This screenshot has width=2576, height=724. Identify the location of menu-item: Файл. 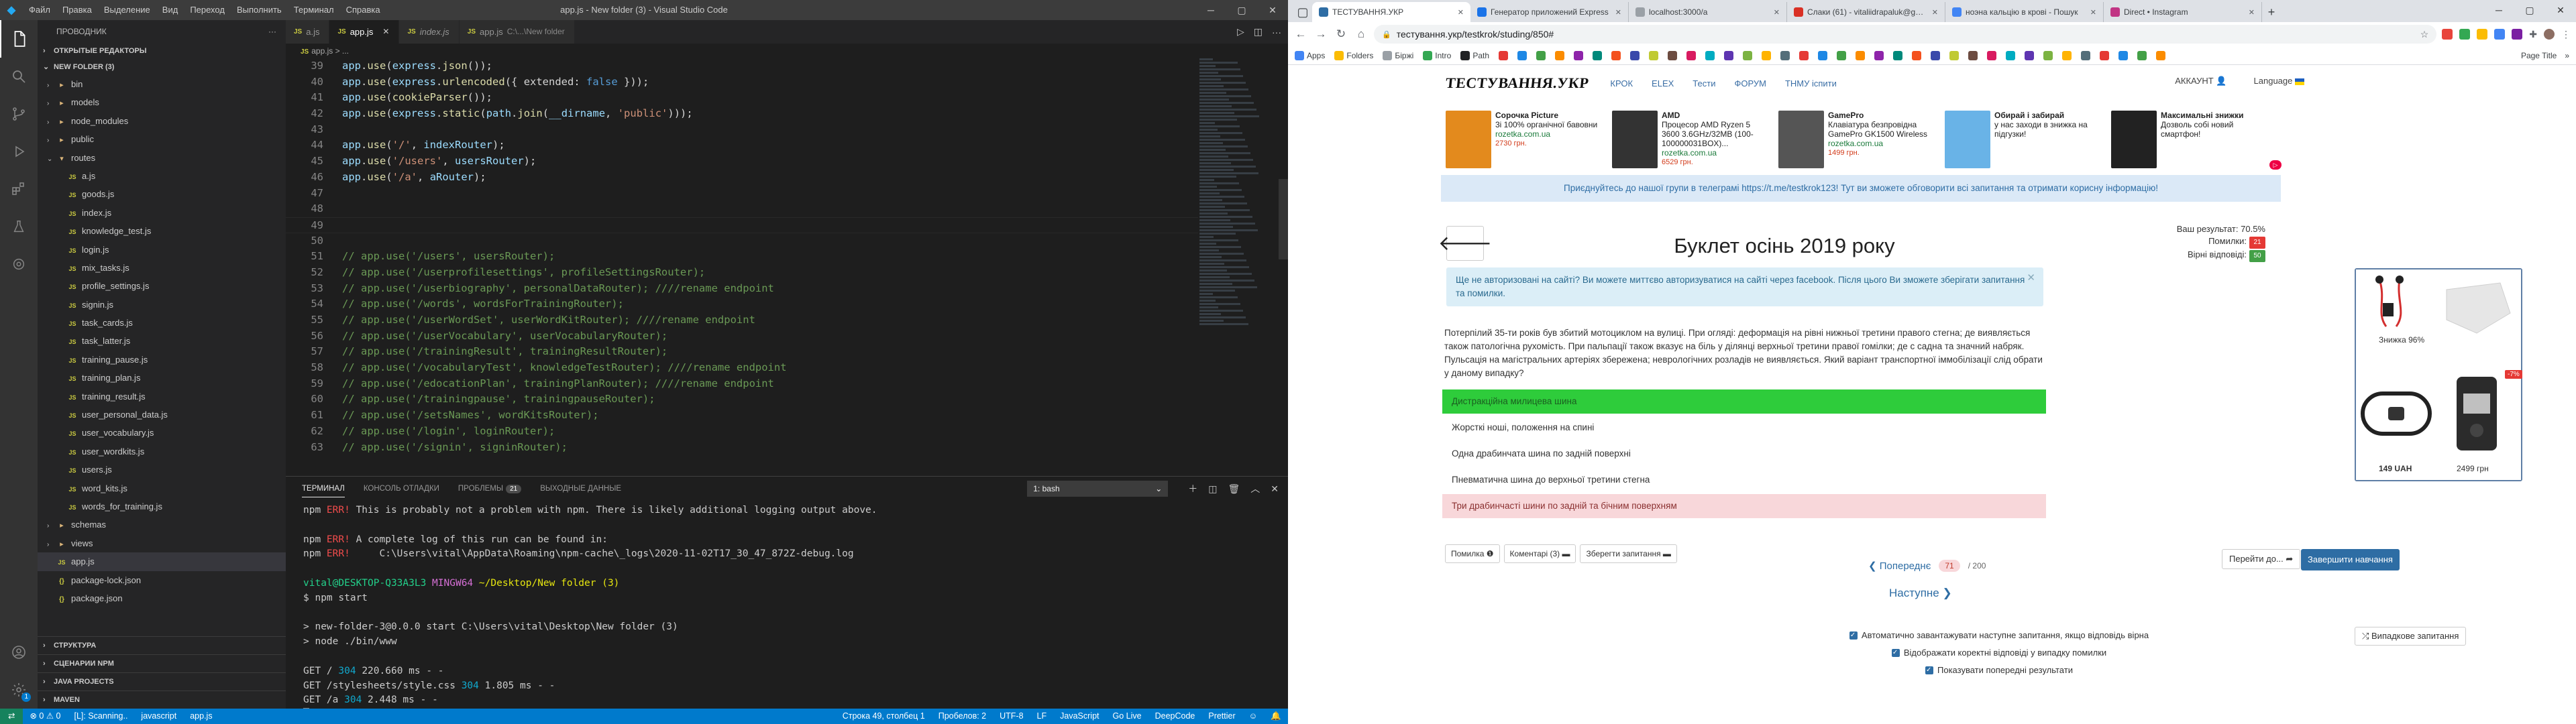
(39, 10).